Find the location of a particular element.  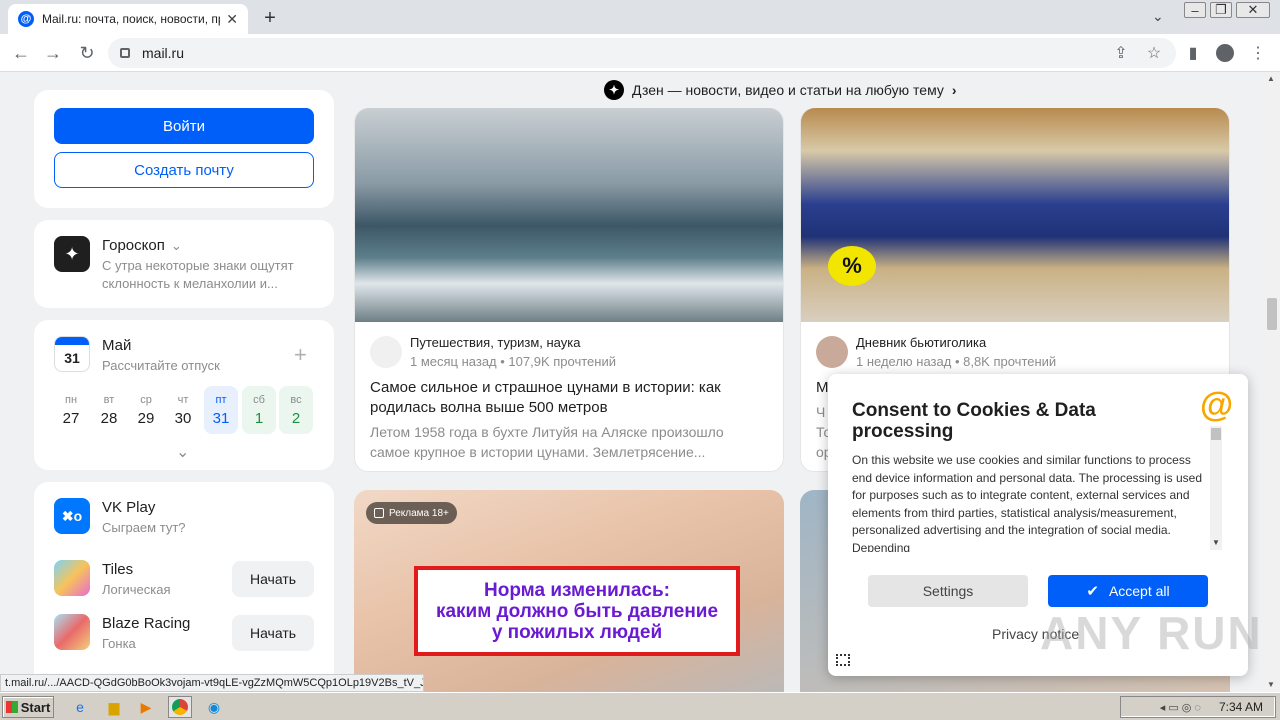

accept-all-button: ✔ Accept all is located at coordinates (1128, 591).